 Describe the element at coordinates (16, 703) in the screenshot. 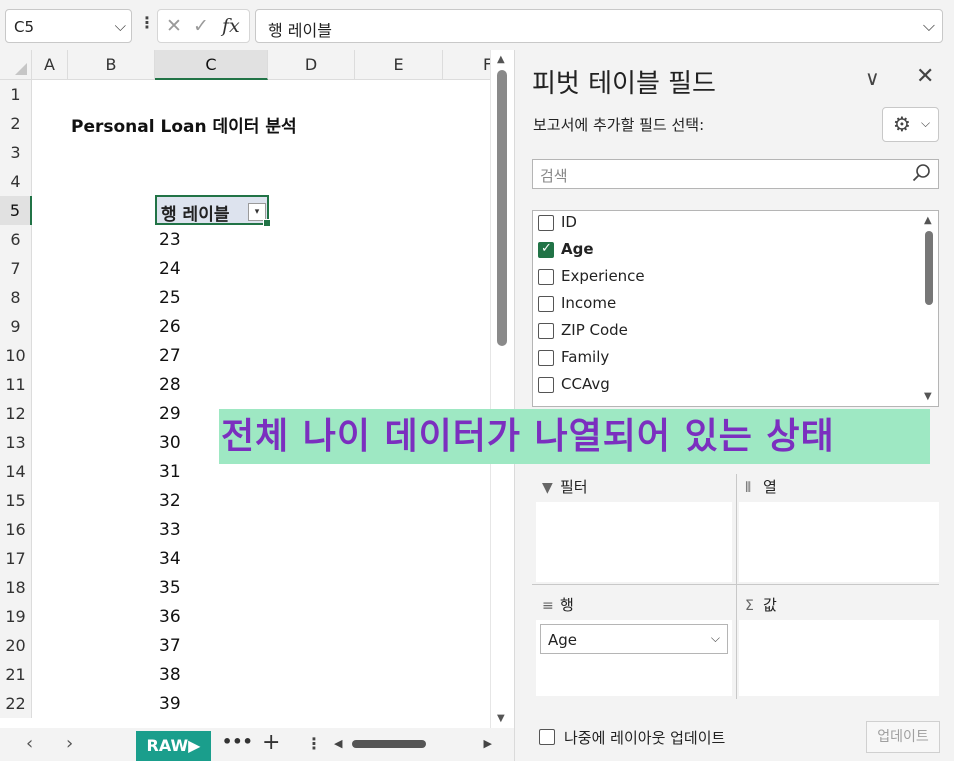

I see `row-header: 22` at that location.